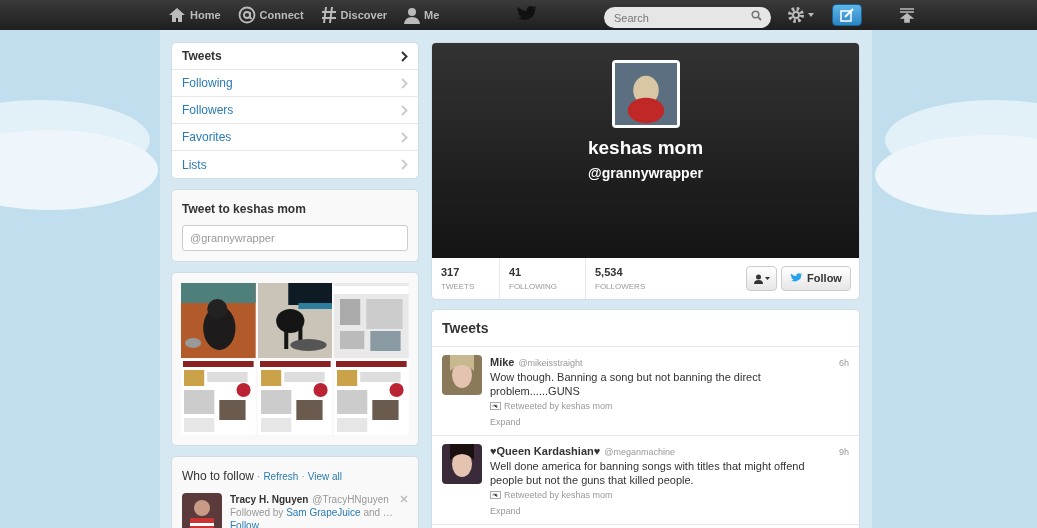 The height and width of the screenshot is (528, 1037). What do you see at coordinates (645, 328) in the screenshot?
I see `card-title: Tweets` at bounding box center [645, 328].